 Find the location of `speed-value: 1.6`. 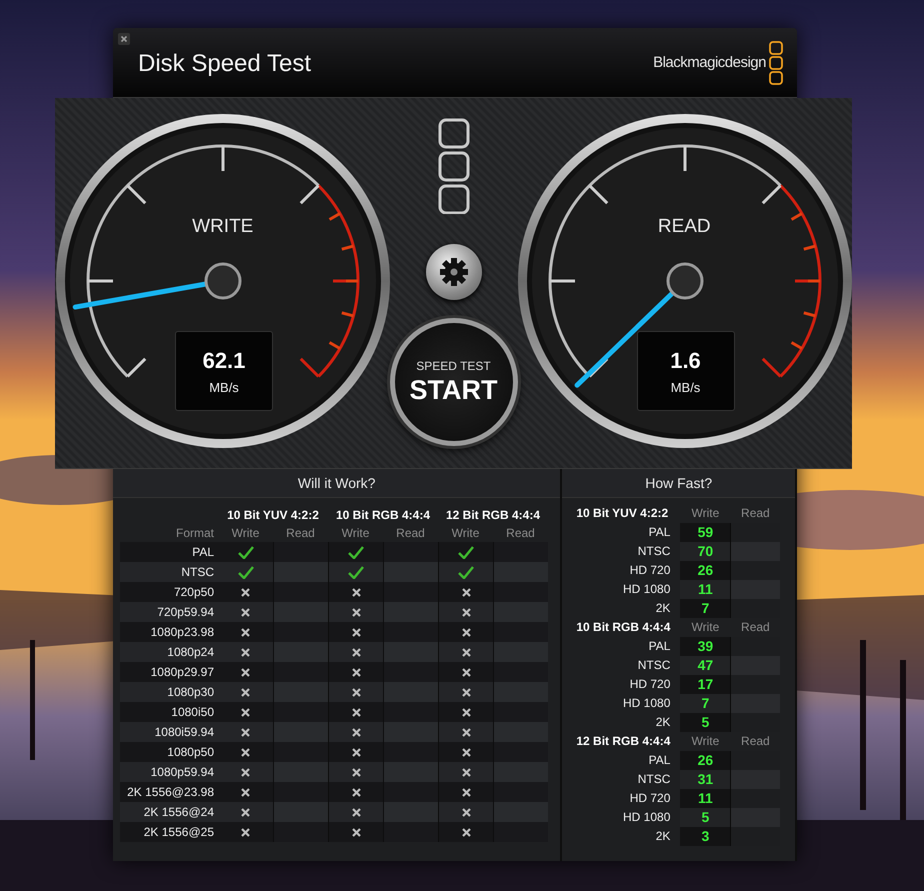

speed-value: 1.6 is located at coordinates (685, 361).